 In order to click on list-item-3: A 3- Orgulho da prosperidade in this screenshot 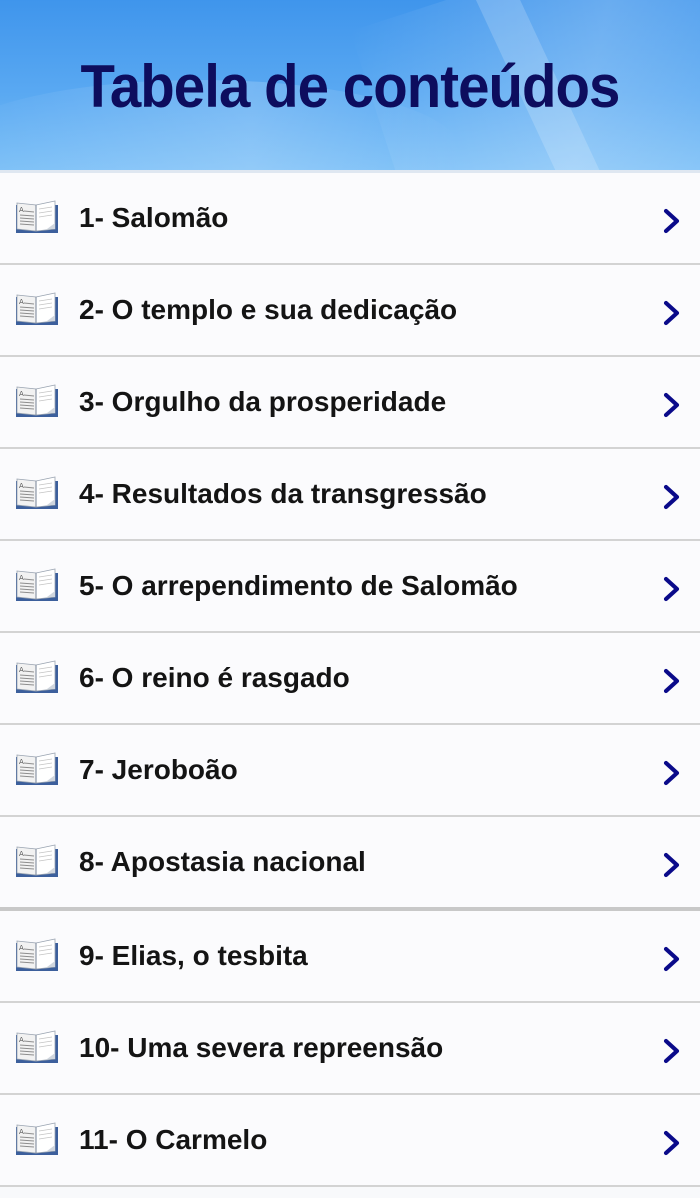, I will do `click(350, 403)`.